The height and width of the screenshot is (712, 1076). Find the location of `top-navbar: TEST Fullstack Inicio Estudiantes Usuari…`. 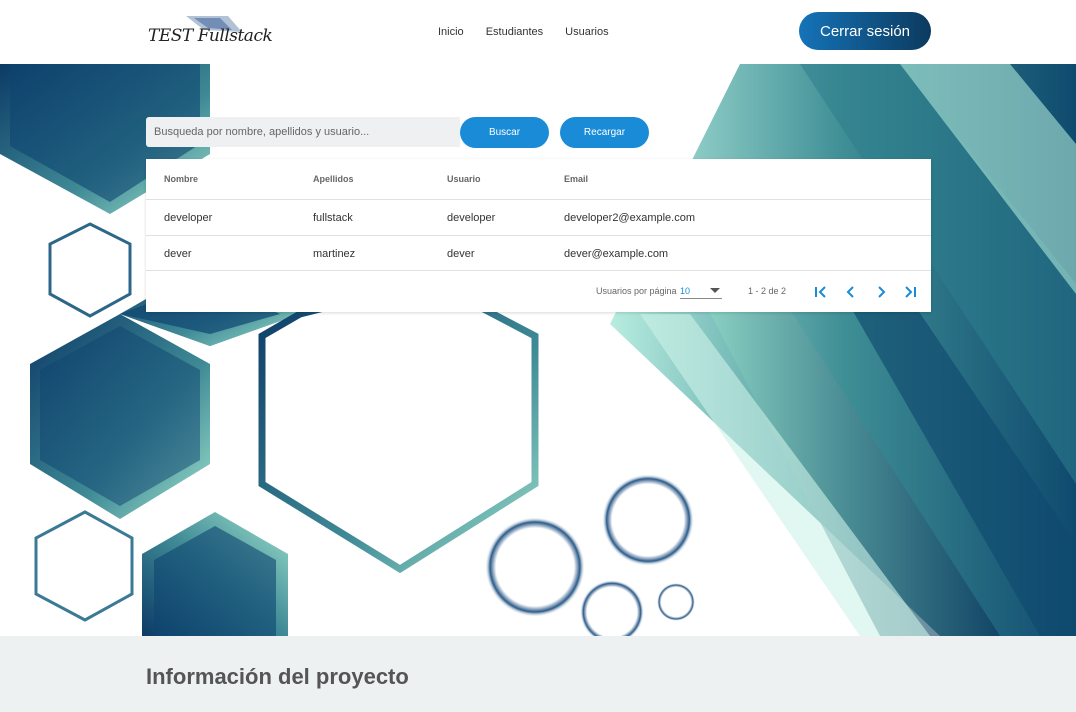

top-navbar: TEST Fullstack Inicio Estudiantes Usuari… is located at coordinates (538, 32).